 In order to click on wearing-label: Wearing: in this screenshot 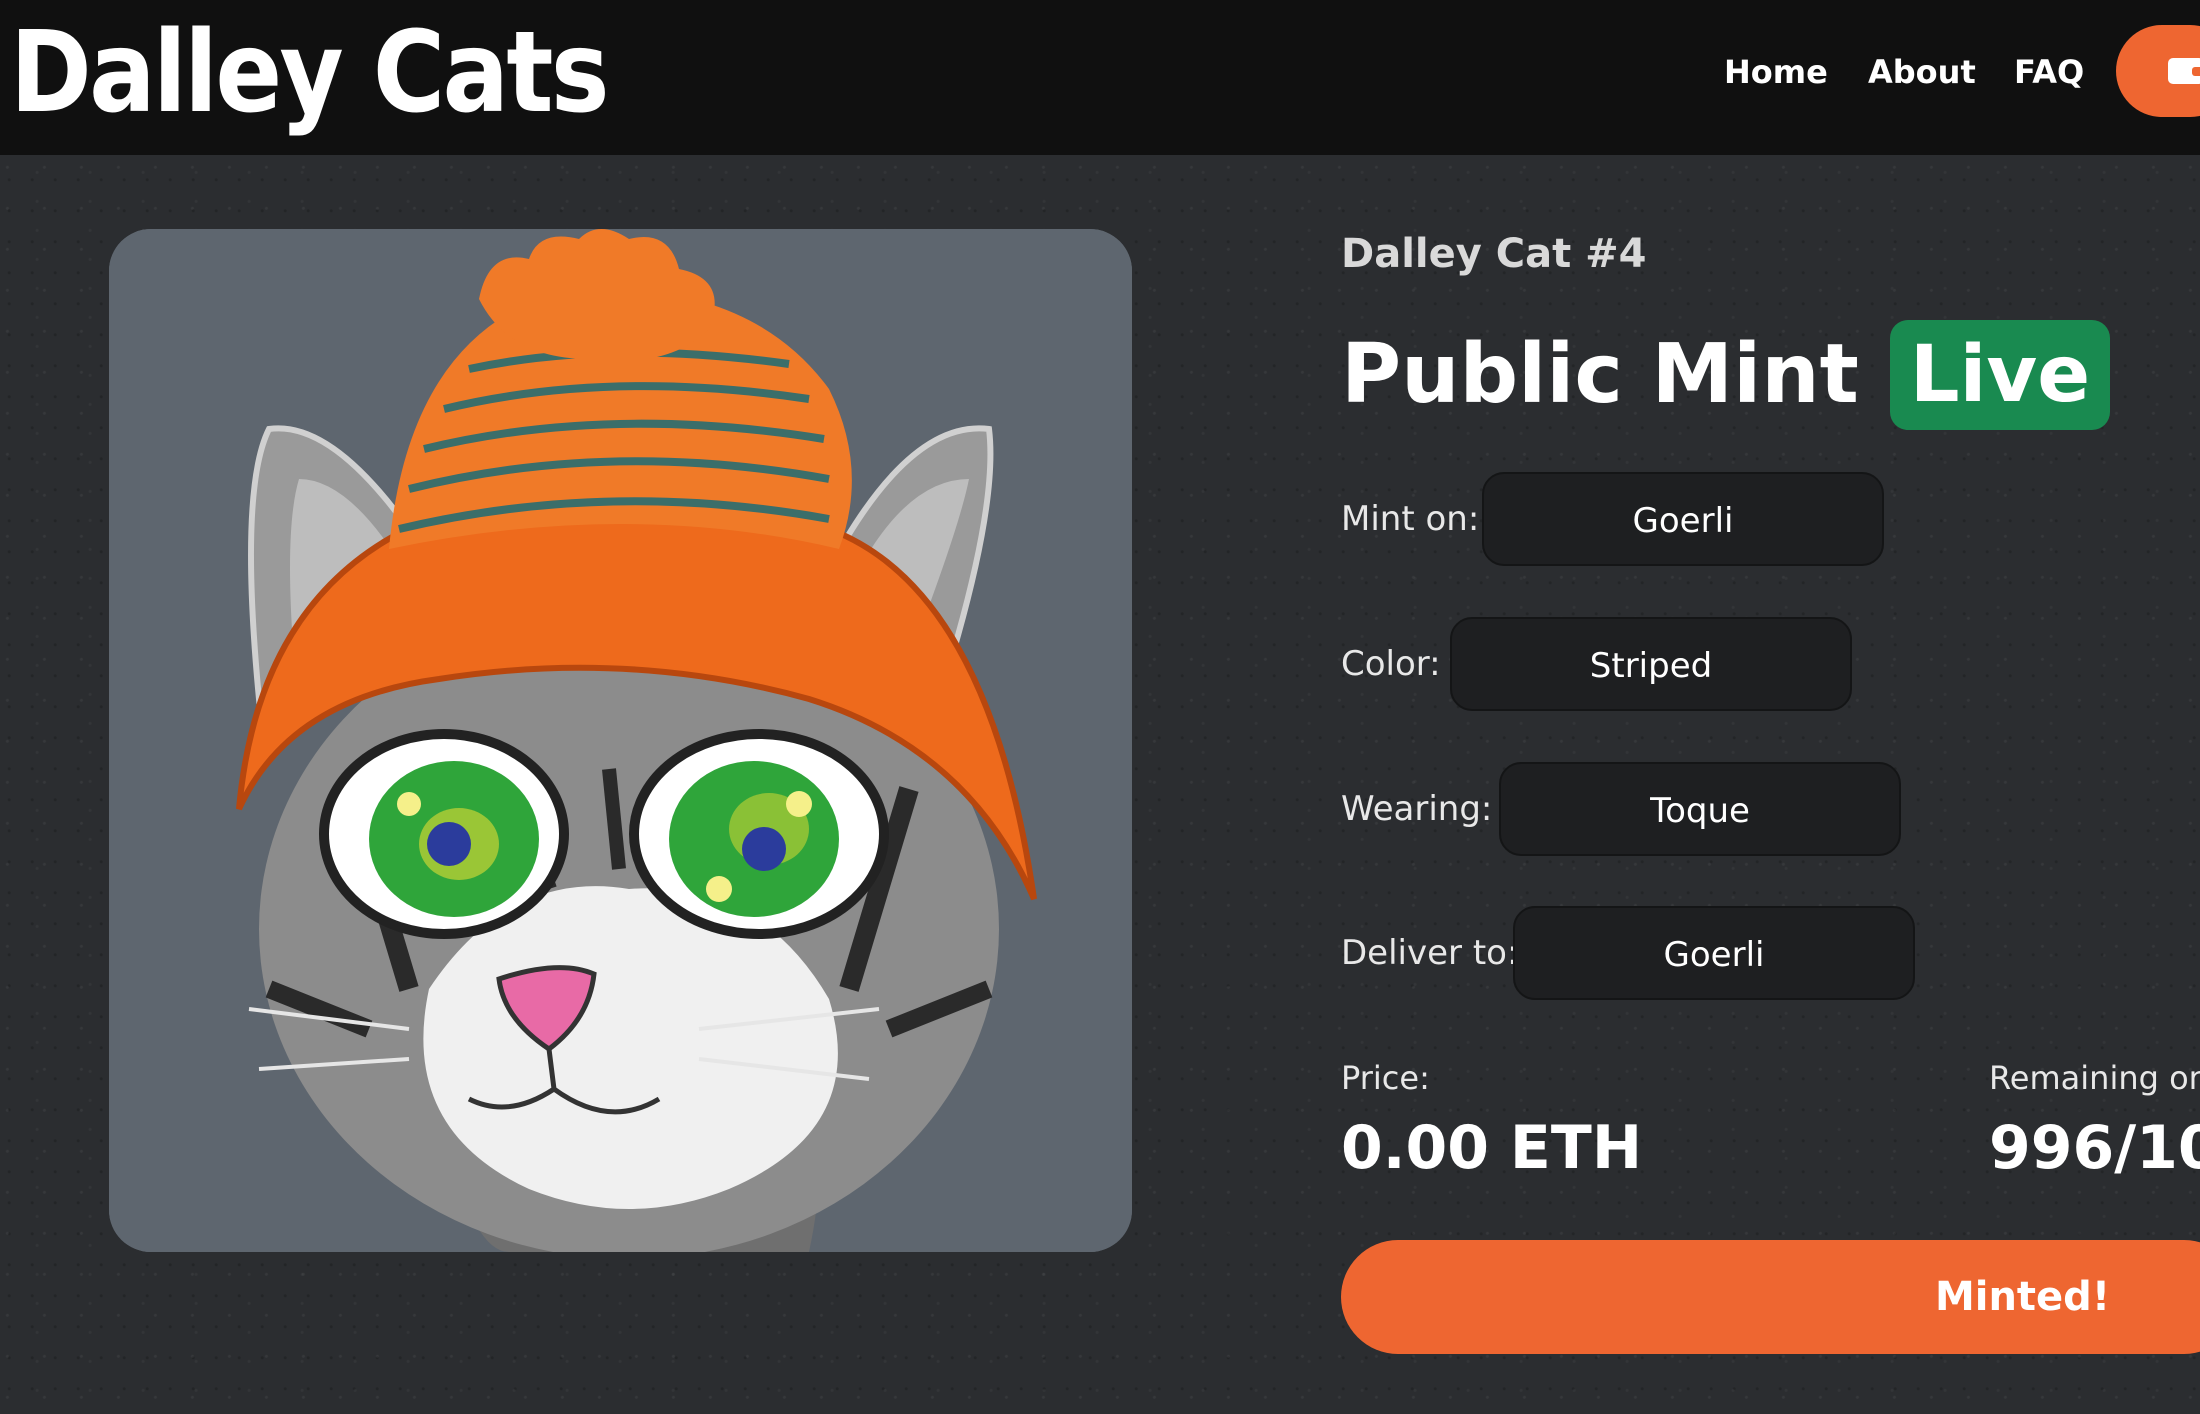, I will do `click(1417, 809)`.